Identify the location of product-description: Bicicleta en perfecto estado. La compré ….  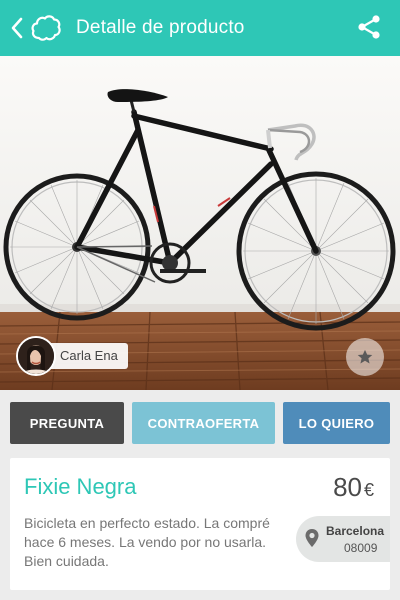
(147, 542).